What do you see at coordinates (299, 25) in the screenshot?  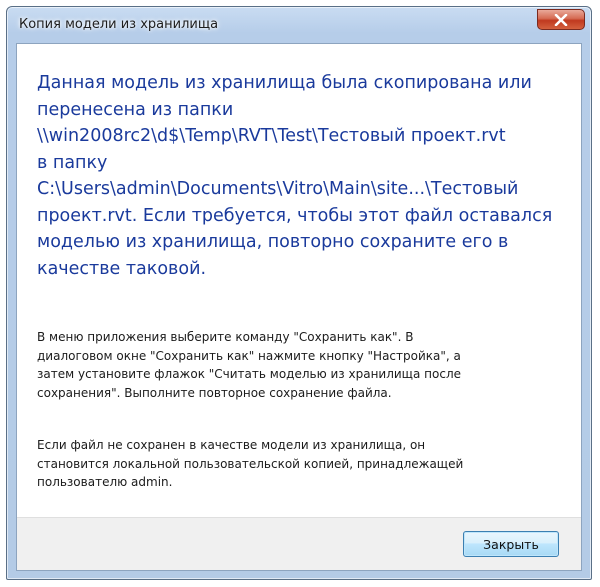 I see `title-bar: Копия модели из хранилища` at bounding box center [299, 25].